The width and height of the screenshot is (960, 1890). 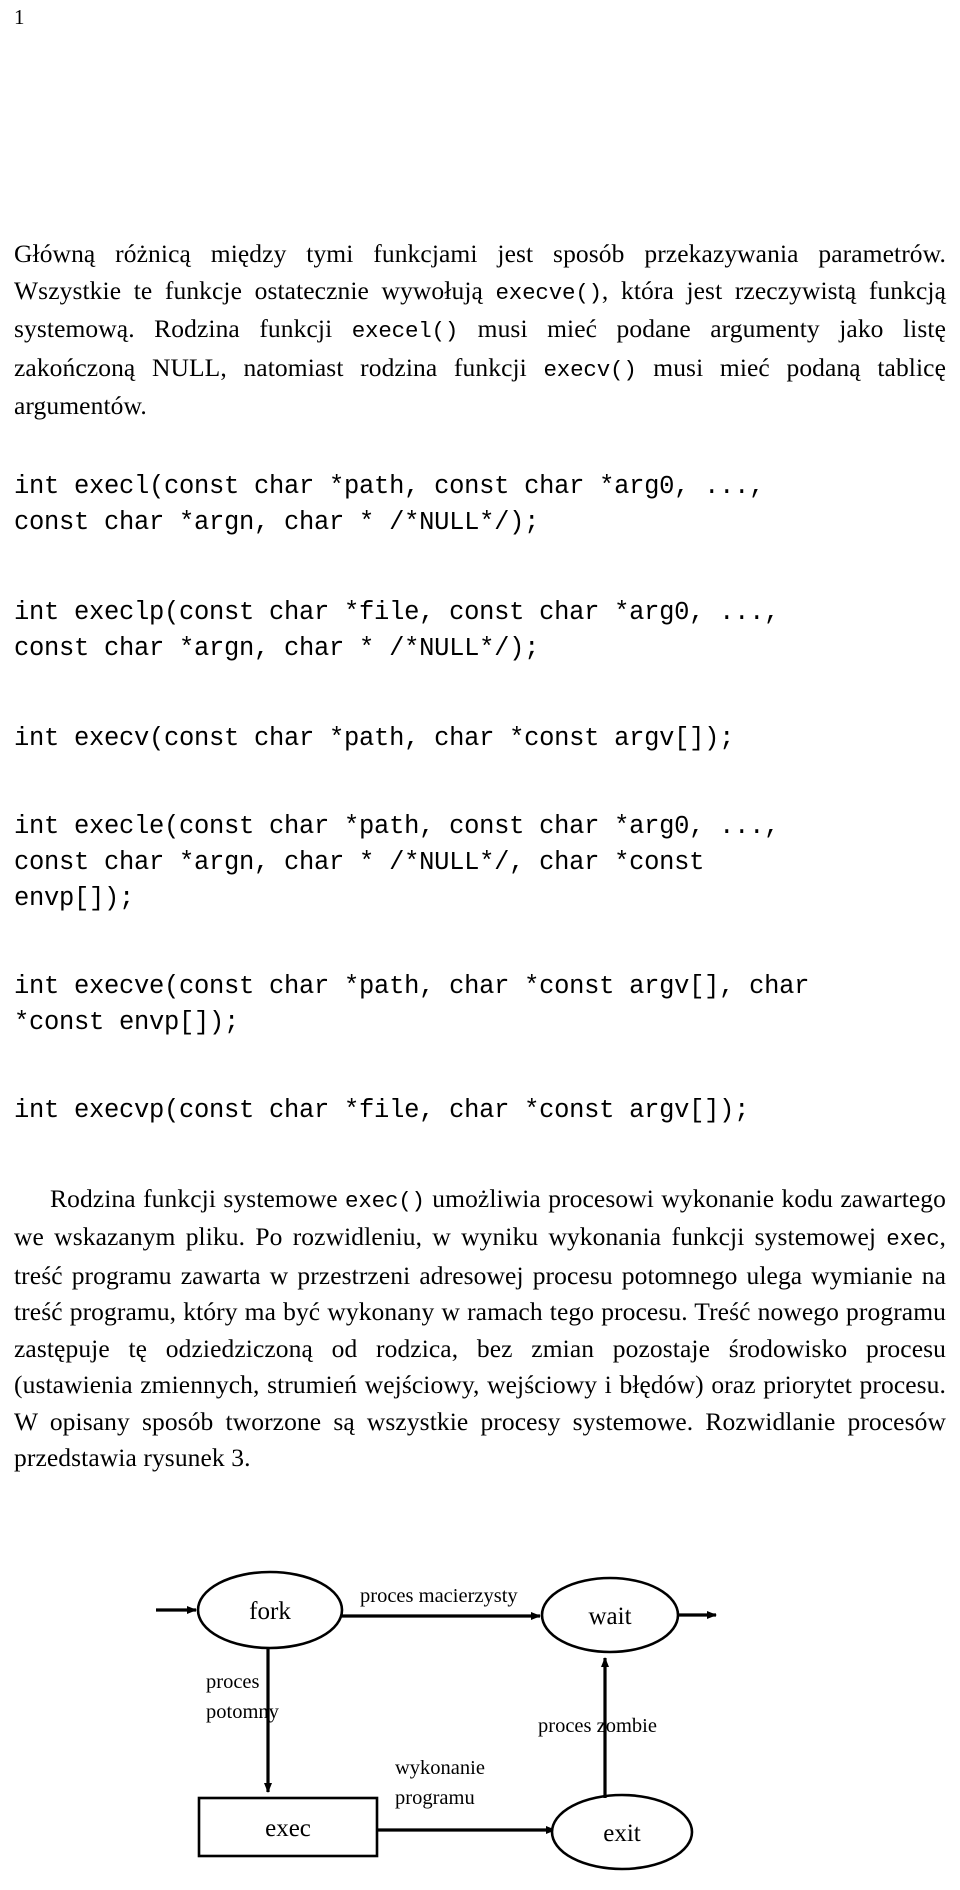 What do you see at coordinates (609, 1616) in the screenshot?
I see `node-wait-label: wait` at bounding box center [609, 1616].